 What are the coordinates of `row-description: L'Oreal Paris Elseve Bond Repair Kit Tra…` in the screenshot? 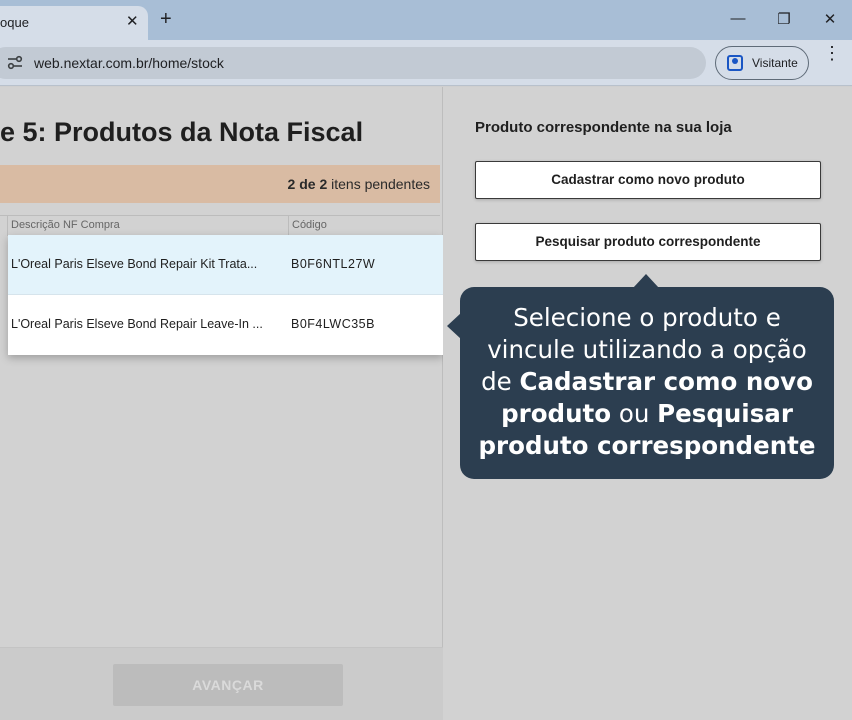 It's located at (134, 264).